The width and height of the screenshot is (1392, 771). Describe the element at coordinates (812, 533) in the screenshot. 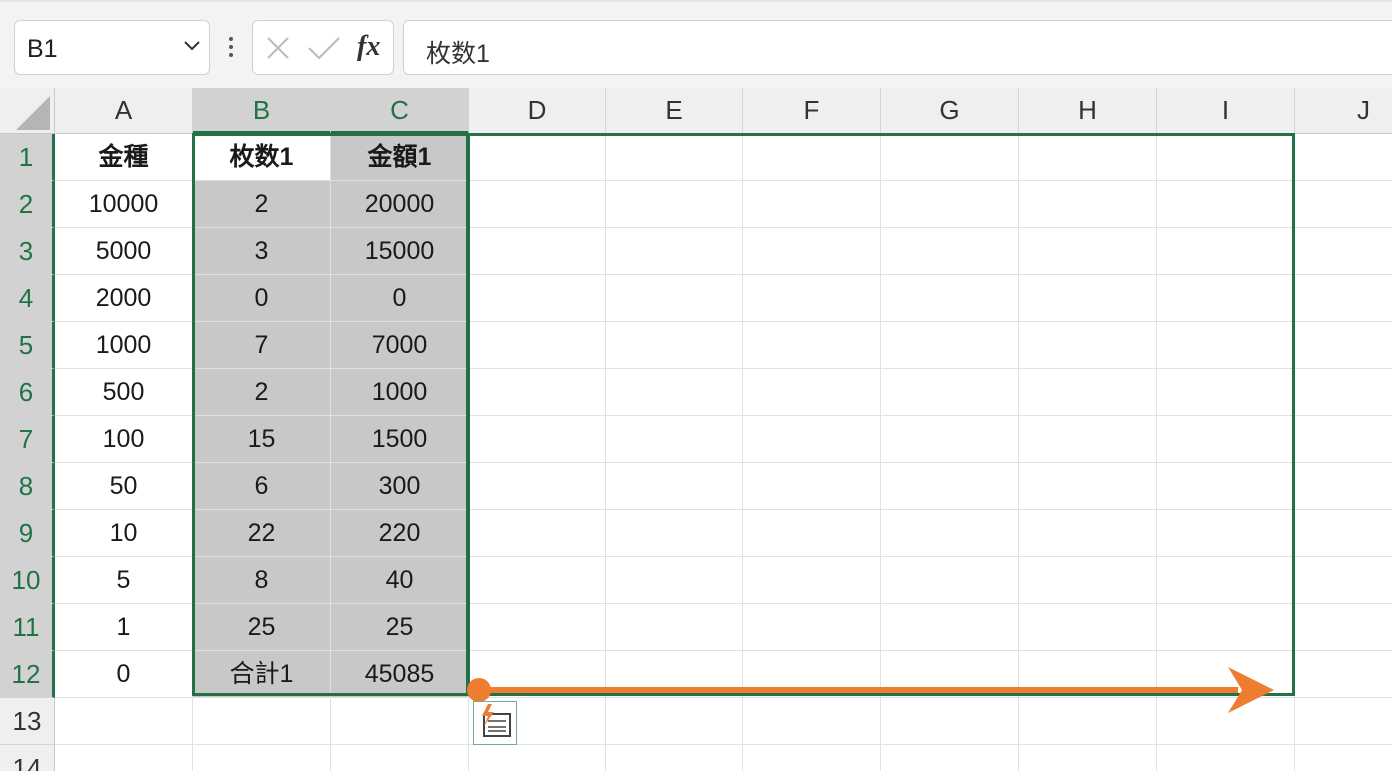

I see `cell-F9` at that location.